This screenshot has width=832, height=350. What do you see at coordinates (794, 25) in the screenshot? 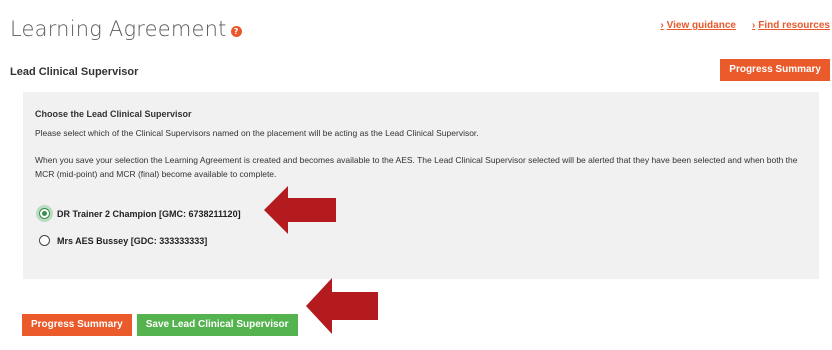
I see `find-resources-label: Find resources` at bounding box center [794, 25].